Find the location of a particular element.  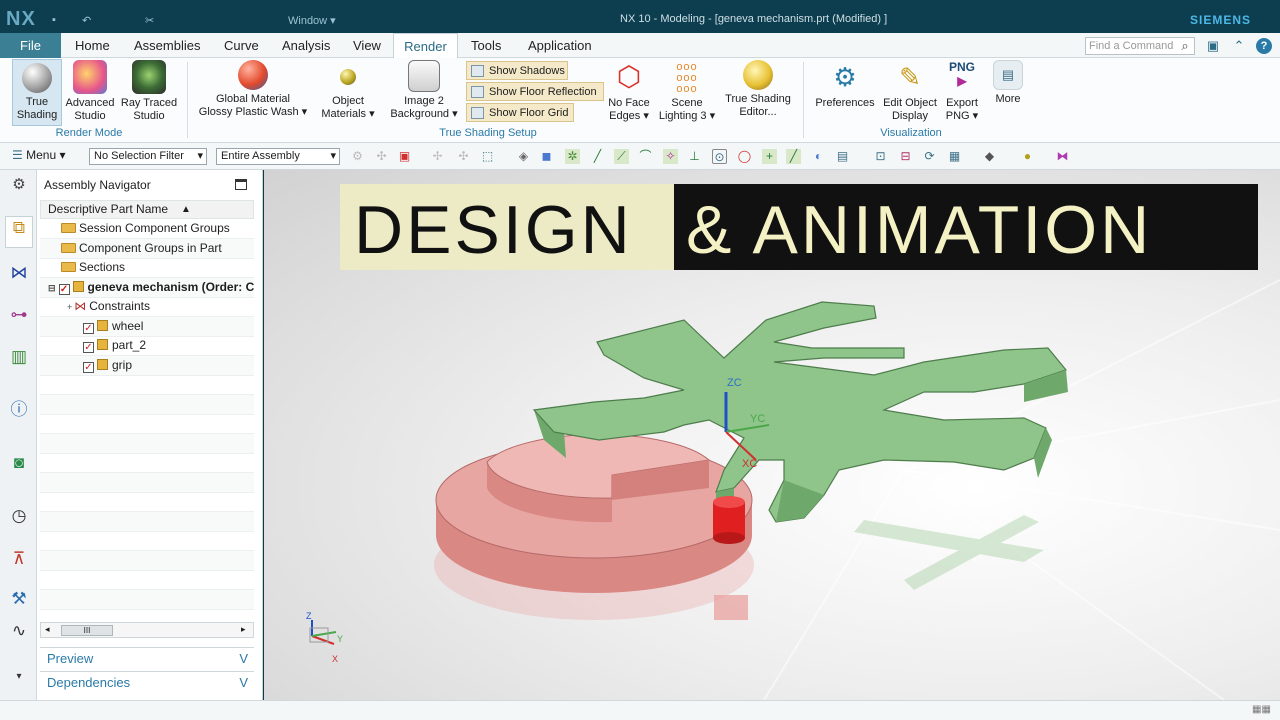

settings-icon: ⚙ is located at coordinates (19, 185).